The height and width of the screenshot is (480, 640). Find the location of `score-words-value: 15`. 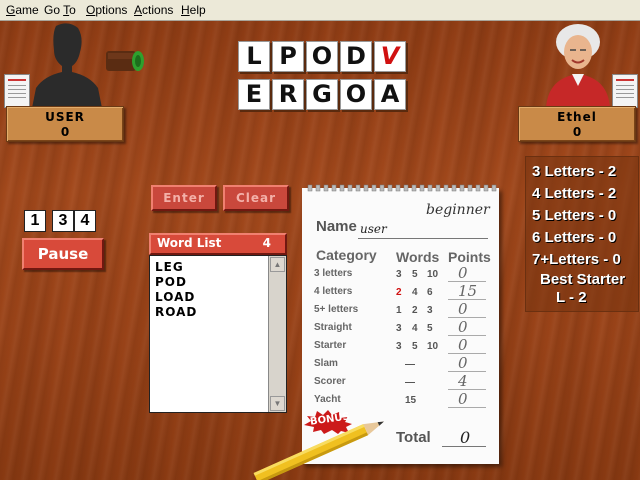

score-words-value: 15 is located at coordinates (411, 400).